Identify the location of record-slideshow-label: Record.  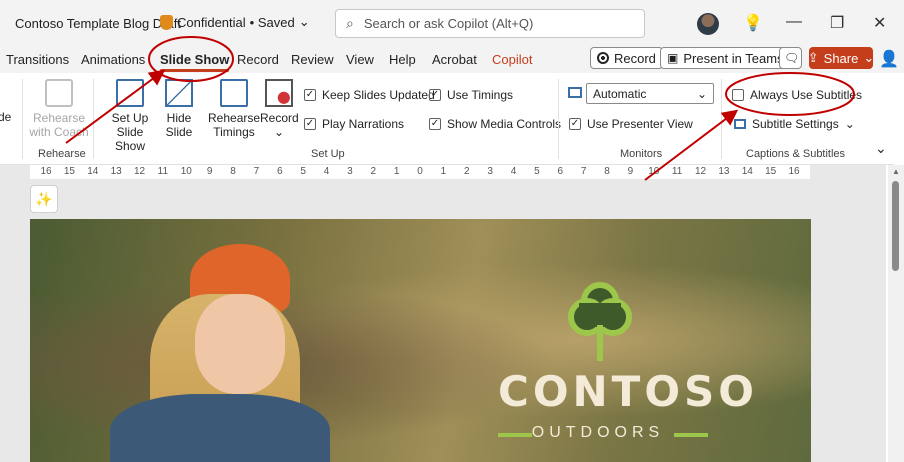
(279, 118).